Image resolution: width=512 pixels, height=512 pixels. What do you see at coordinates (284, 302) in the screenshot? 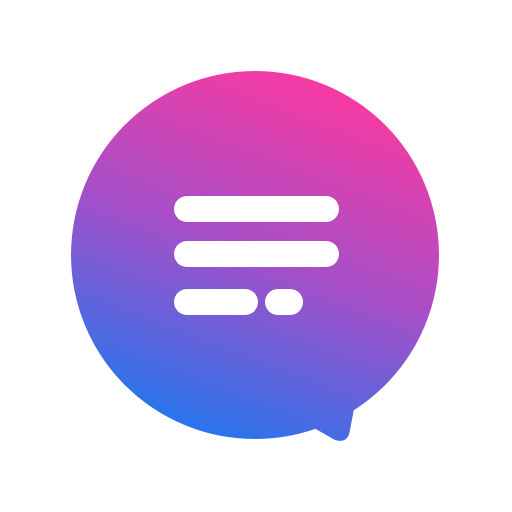
I see `text-line-3-short` at bounding box center [284, 302].